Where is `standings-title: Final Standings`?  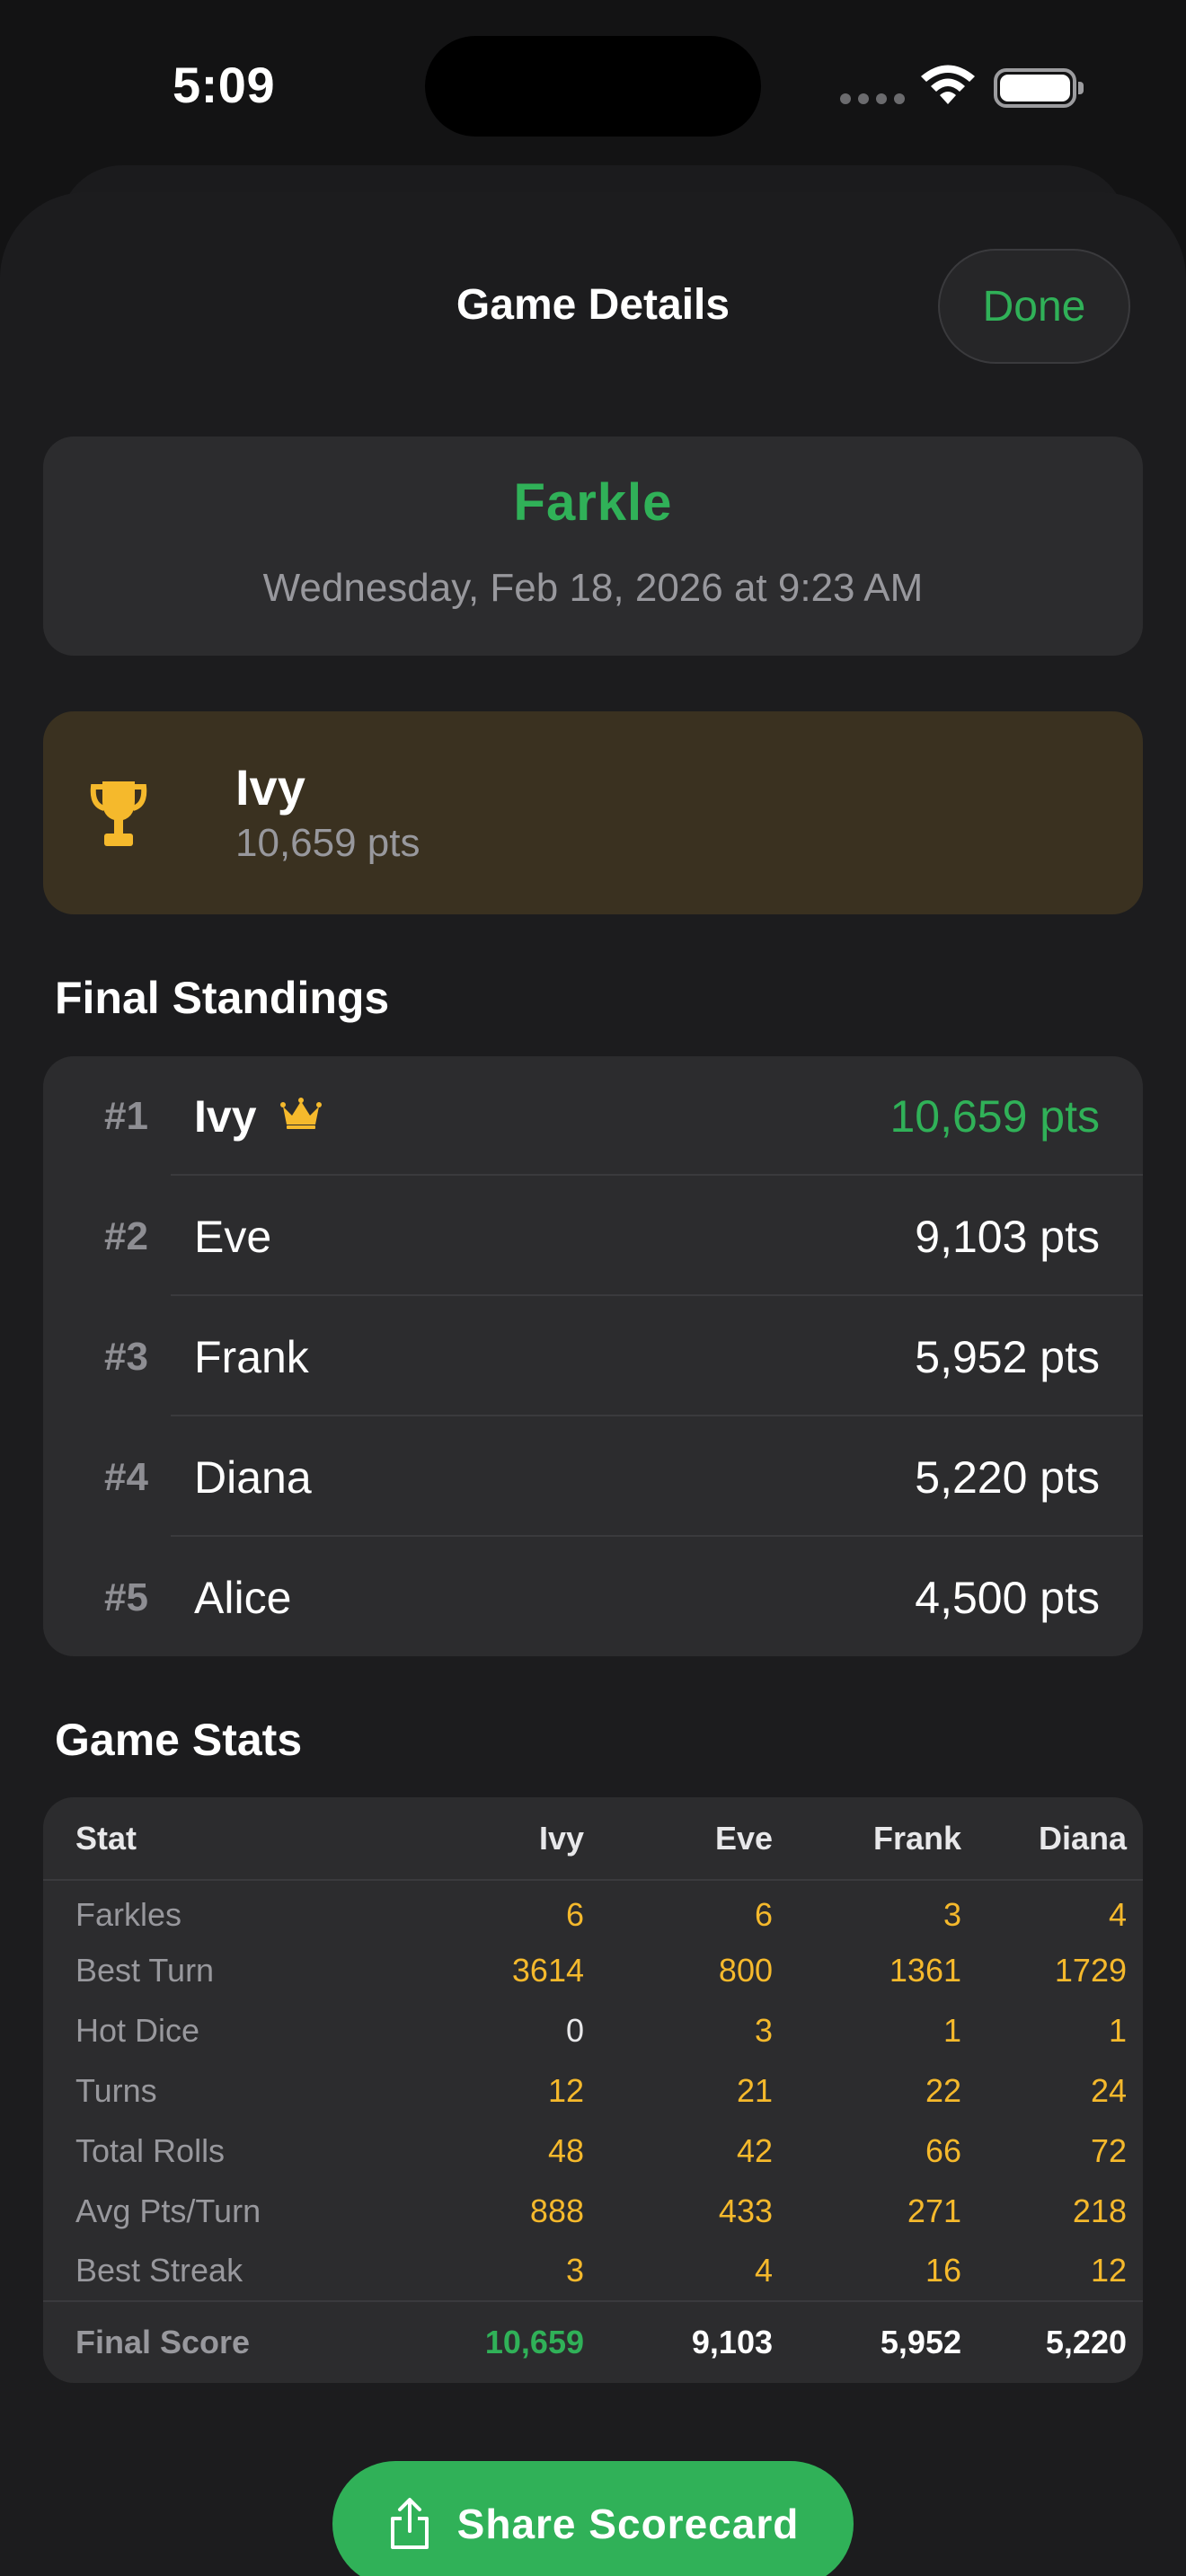 standings-title: Final Standings is located at coordinates (222, 998).